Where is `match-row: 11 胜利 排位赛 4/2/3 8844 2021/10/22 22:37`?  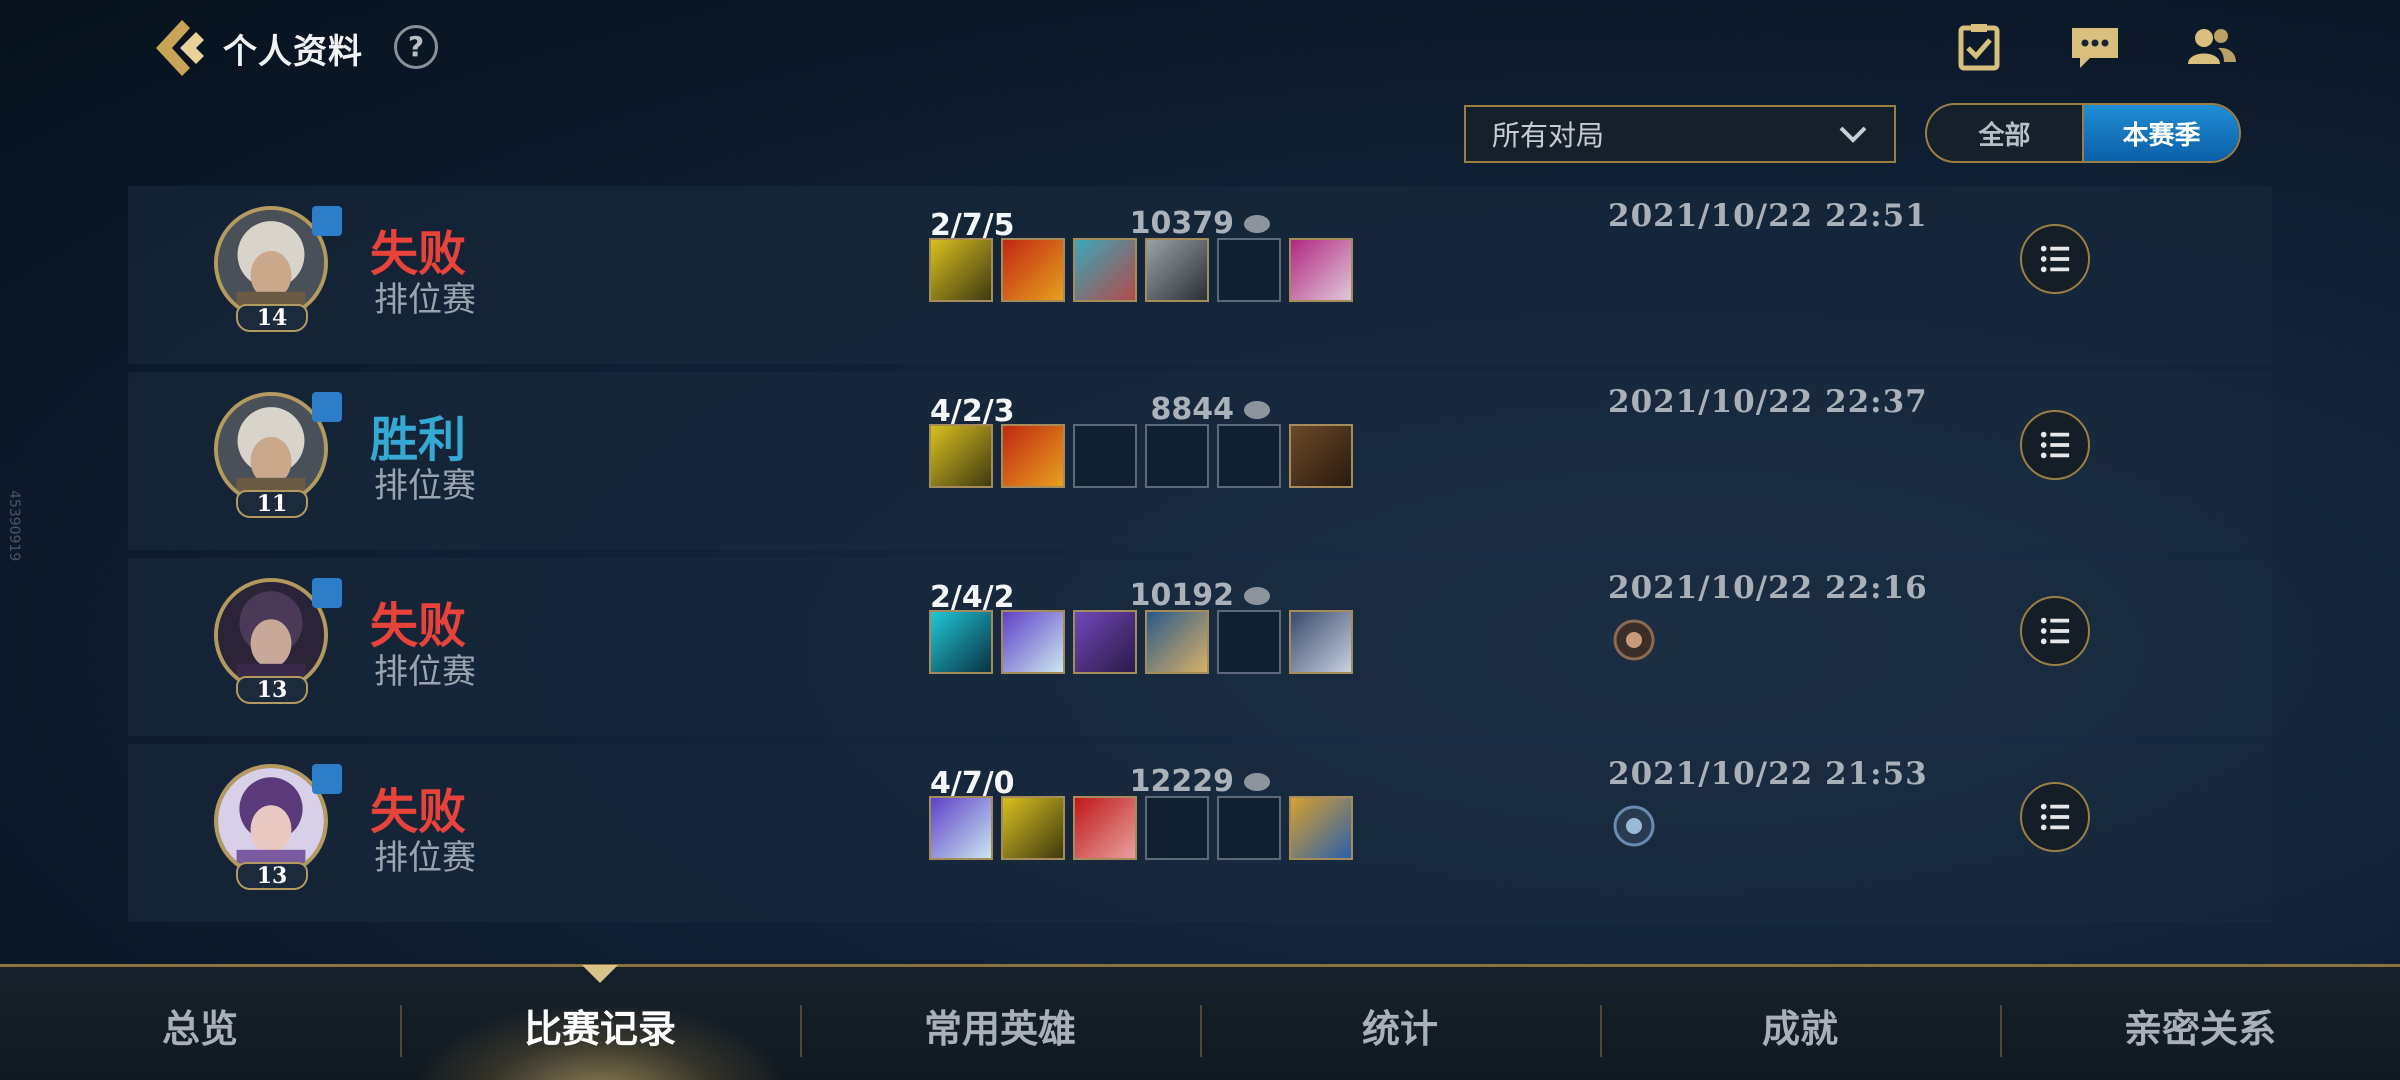 match-row: 11 胜利 排位赛 4/2/3 8844 2021/10/22 22:37 is located at coordinates (1200, 461).